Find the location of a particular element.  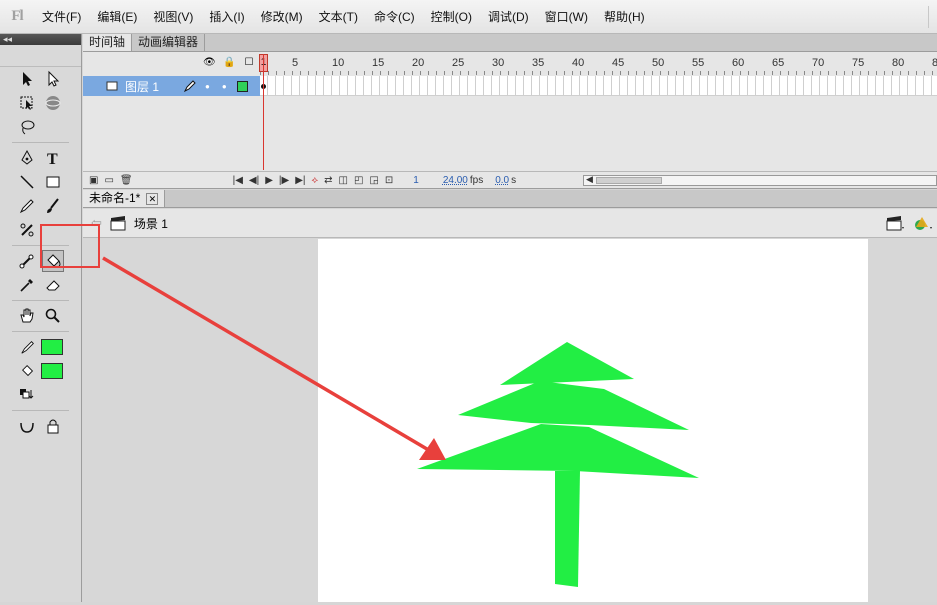

document-title: 未命名-1* is located at coordinates (115, 198).